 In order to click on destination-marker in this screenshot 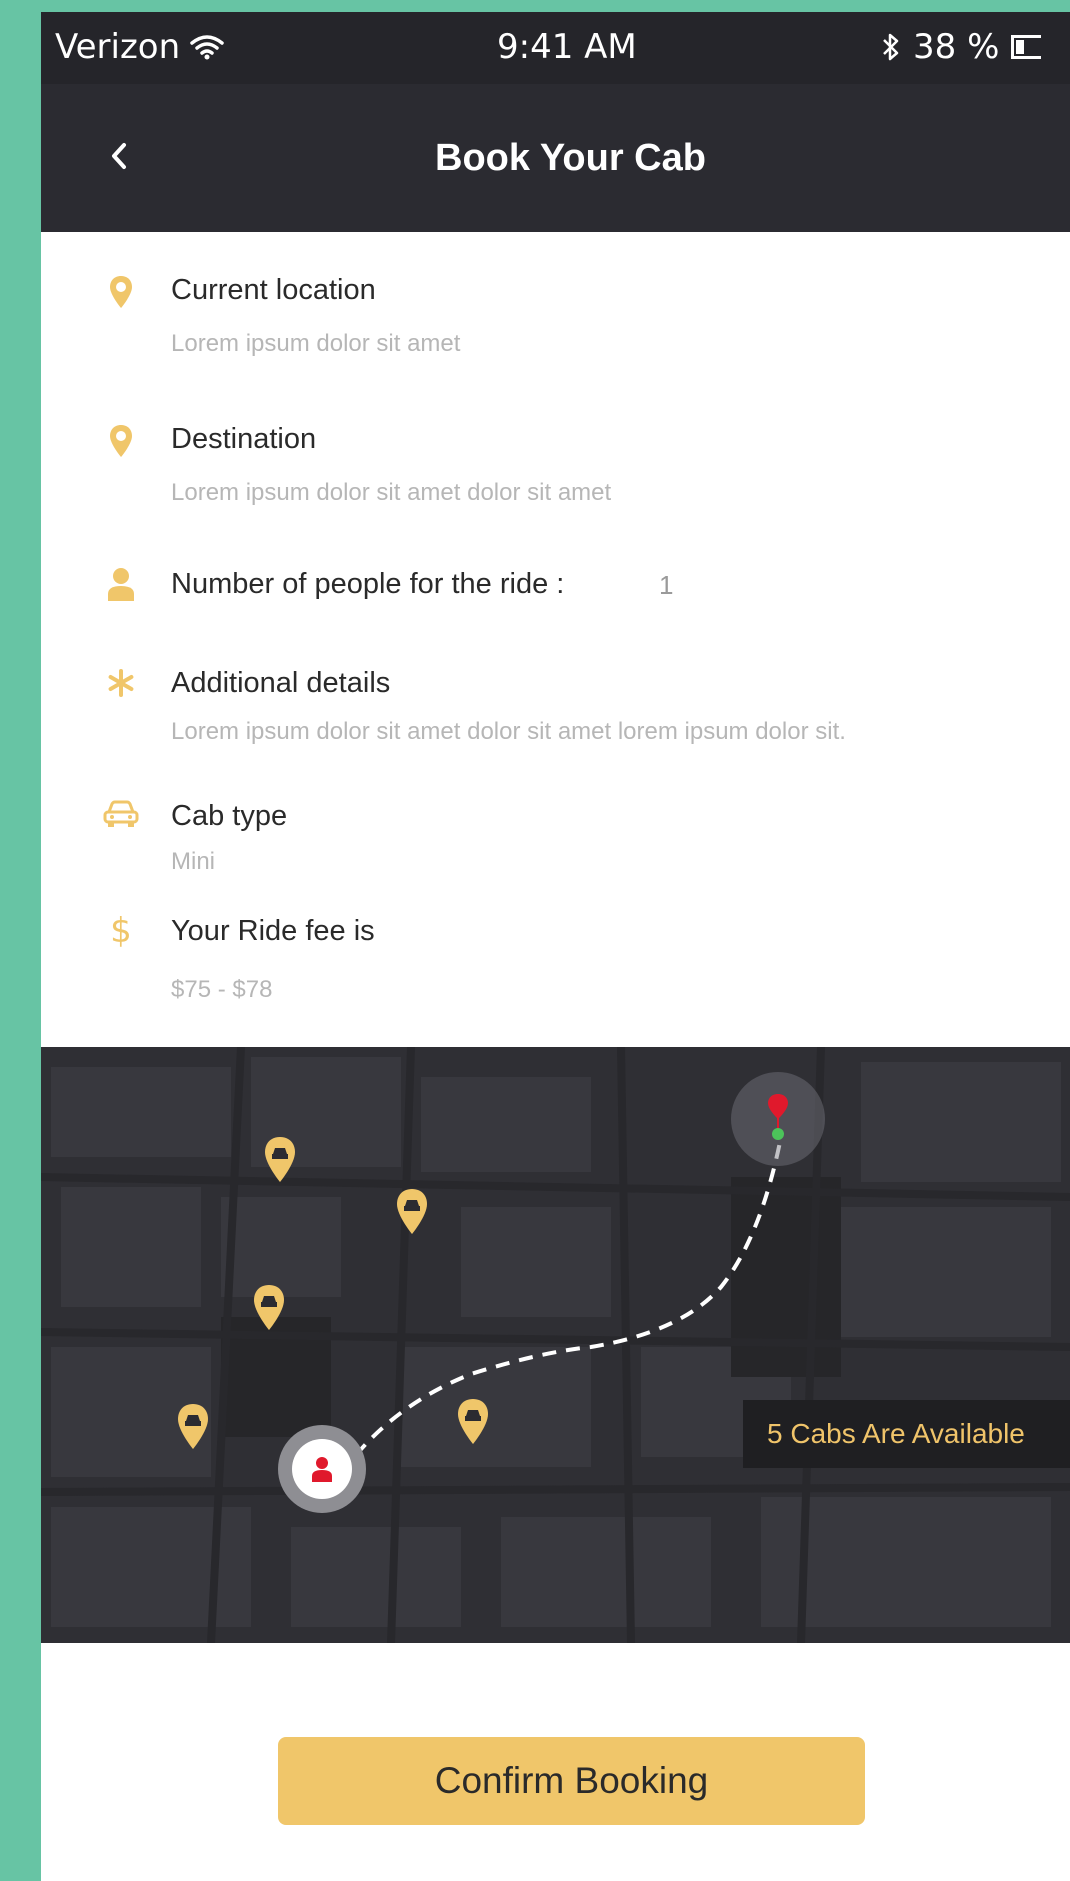, I will do `click(778, 1119)`.